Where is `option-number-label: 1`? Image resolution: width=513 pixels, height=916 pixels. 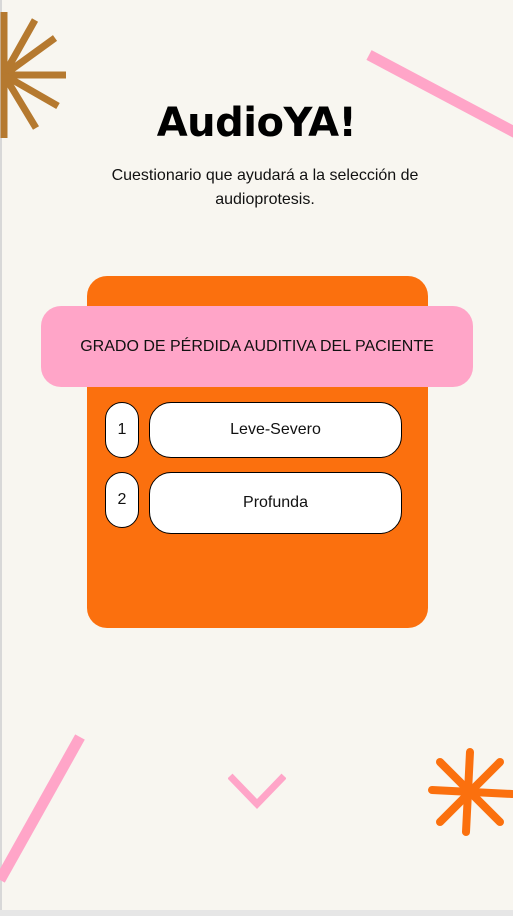
option-number-label: 1 is located at coordinates (122, 429).